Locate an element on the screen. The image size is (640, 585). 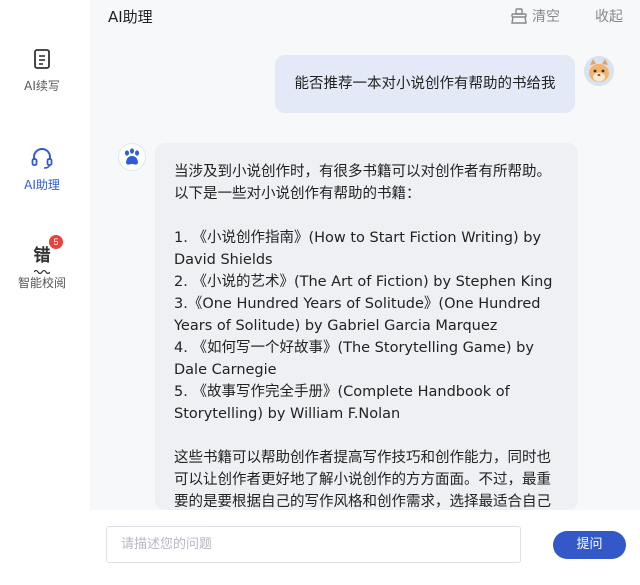
question-input is located at coordinates (313, 544).